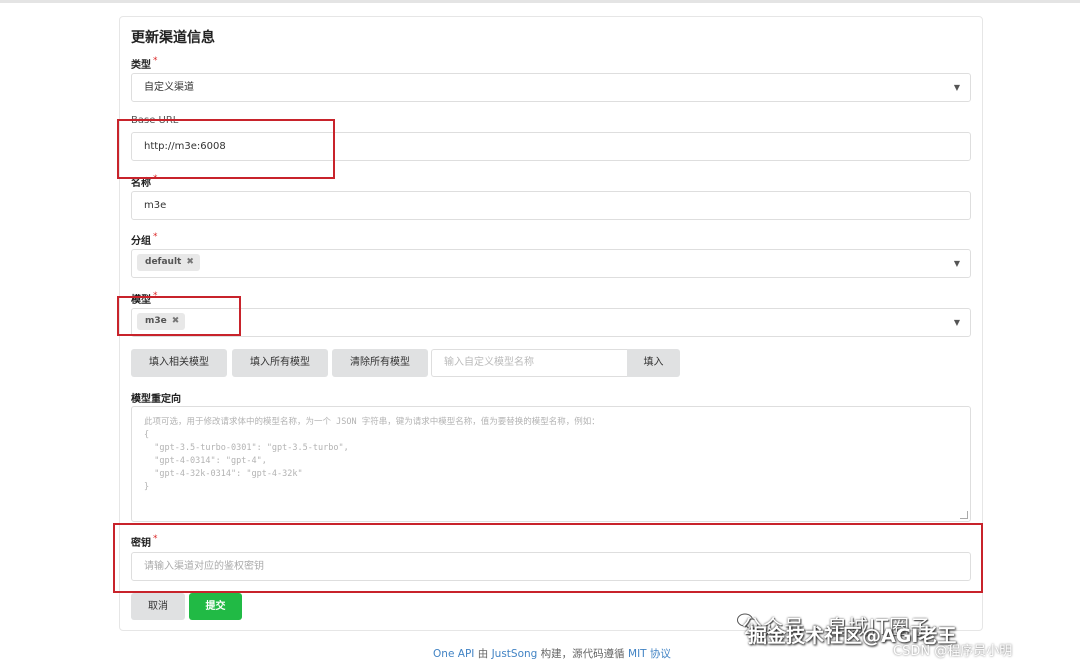  Describe the element at coordinates (551, 322) in the screenshot. I see `model-select: m3e ✖ ▼` at that location.